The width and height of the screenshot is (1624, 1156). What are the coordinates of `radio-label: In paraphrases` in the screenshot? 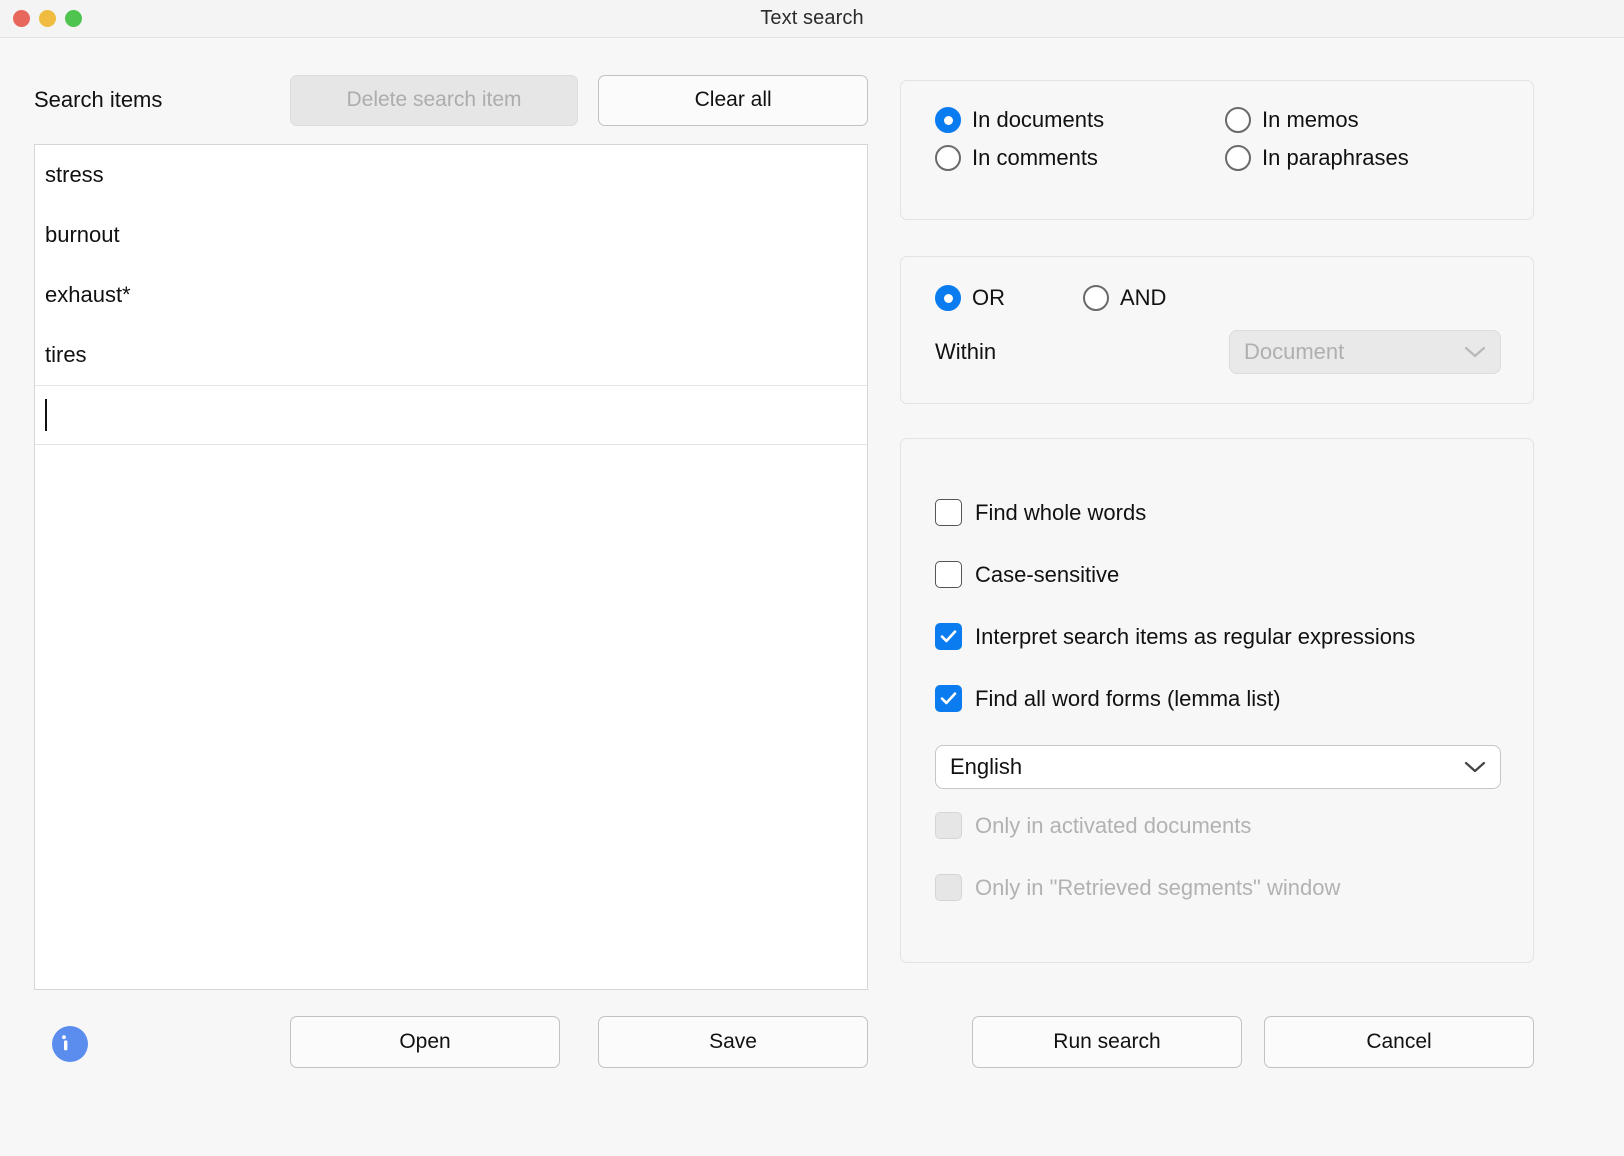 It's located at (1335, 157).